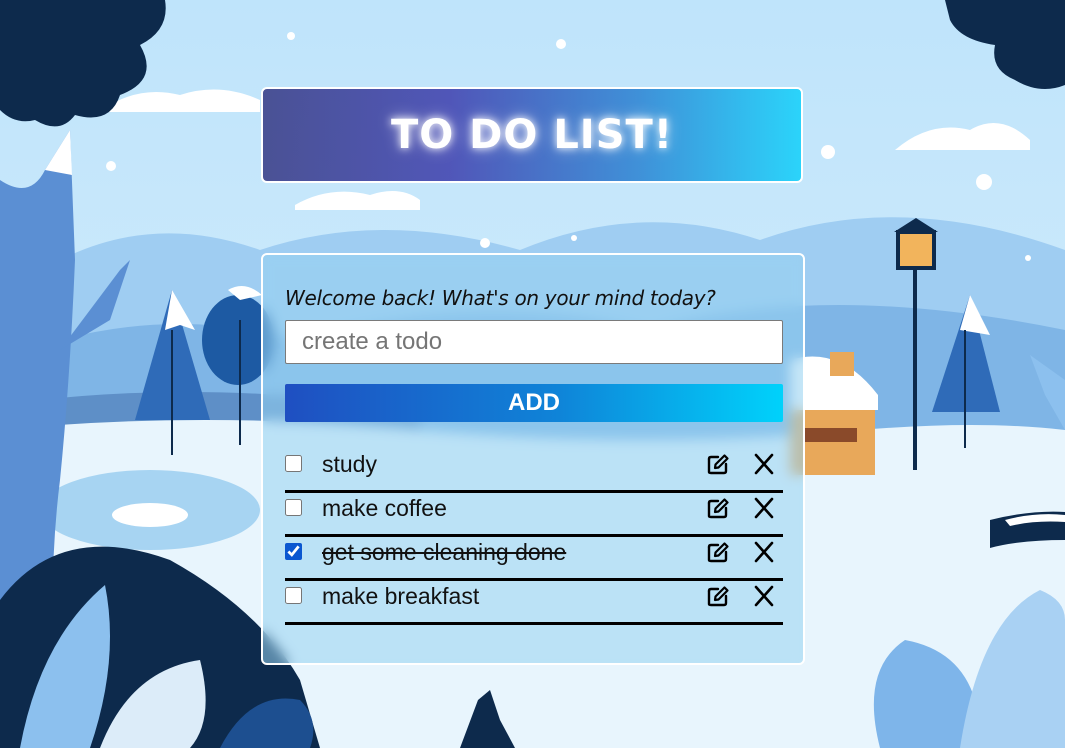 The image size is (1065, 748). What do you see at coordinates (534, 603) in the screenshot?
I see `todo-item: make breakfast` at bounding box center [534, 603].